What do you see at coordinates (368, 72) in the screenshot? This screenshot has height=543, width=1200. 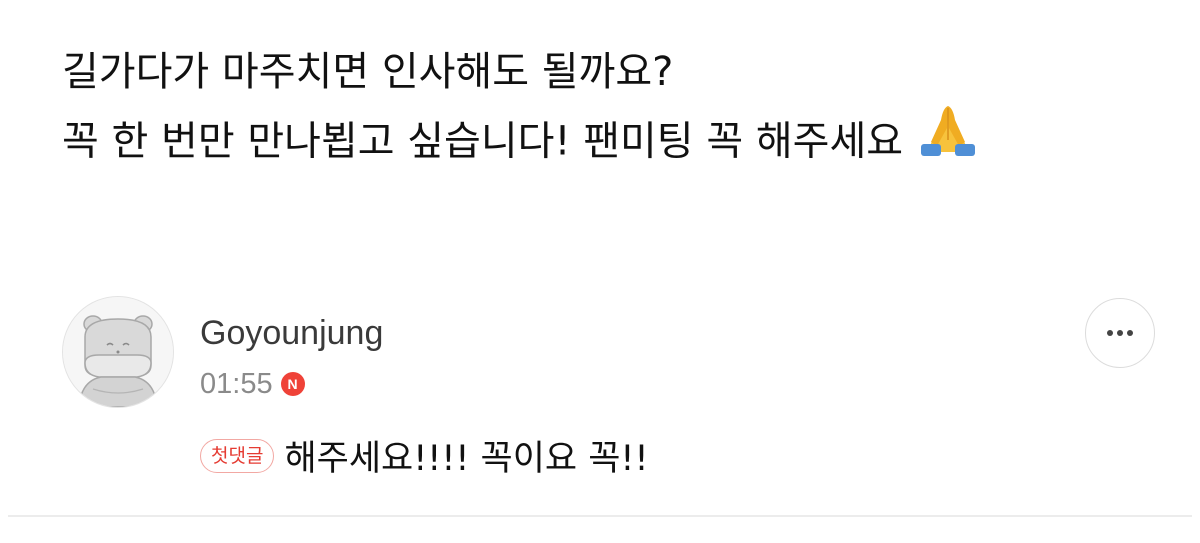 I see `post-line-1: 길가다가 마주치면 인사해도 될까요?` at bounding box center [368, 72].